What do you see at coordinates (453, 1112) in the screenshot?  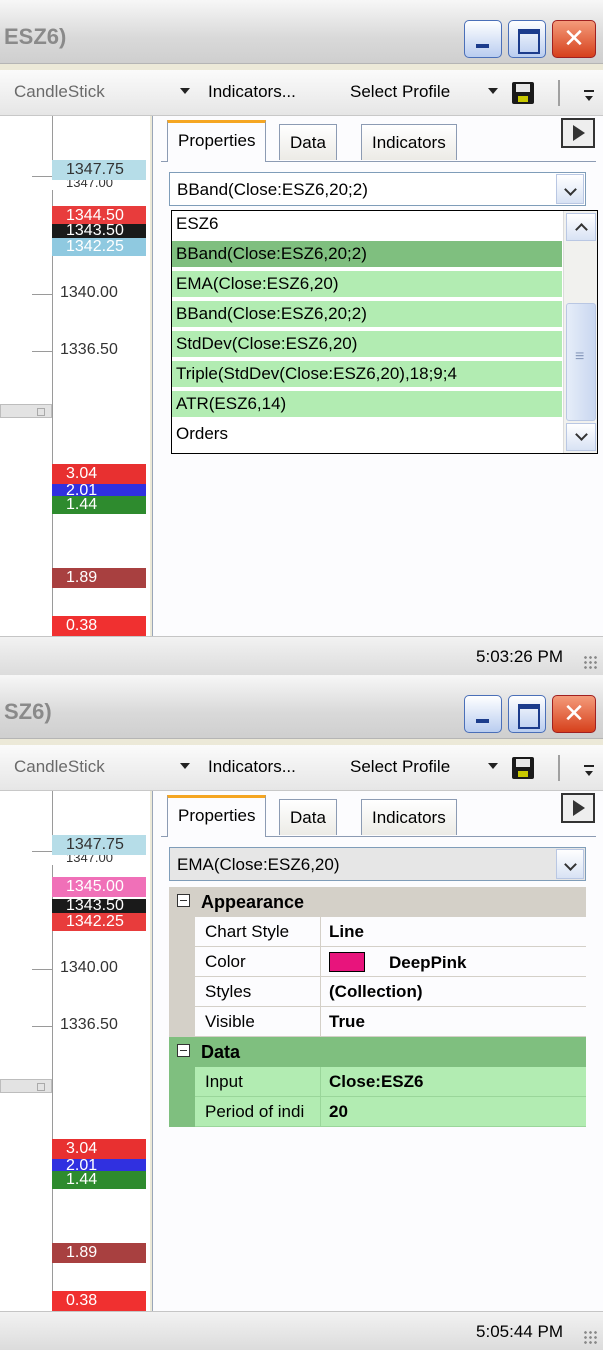 I see `property-value: 20` at bounding box center [453, 1112].